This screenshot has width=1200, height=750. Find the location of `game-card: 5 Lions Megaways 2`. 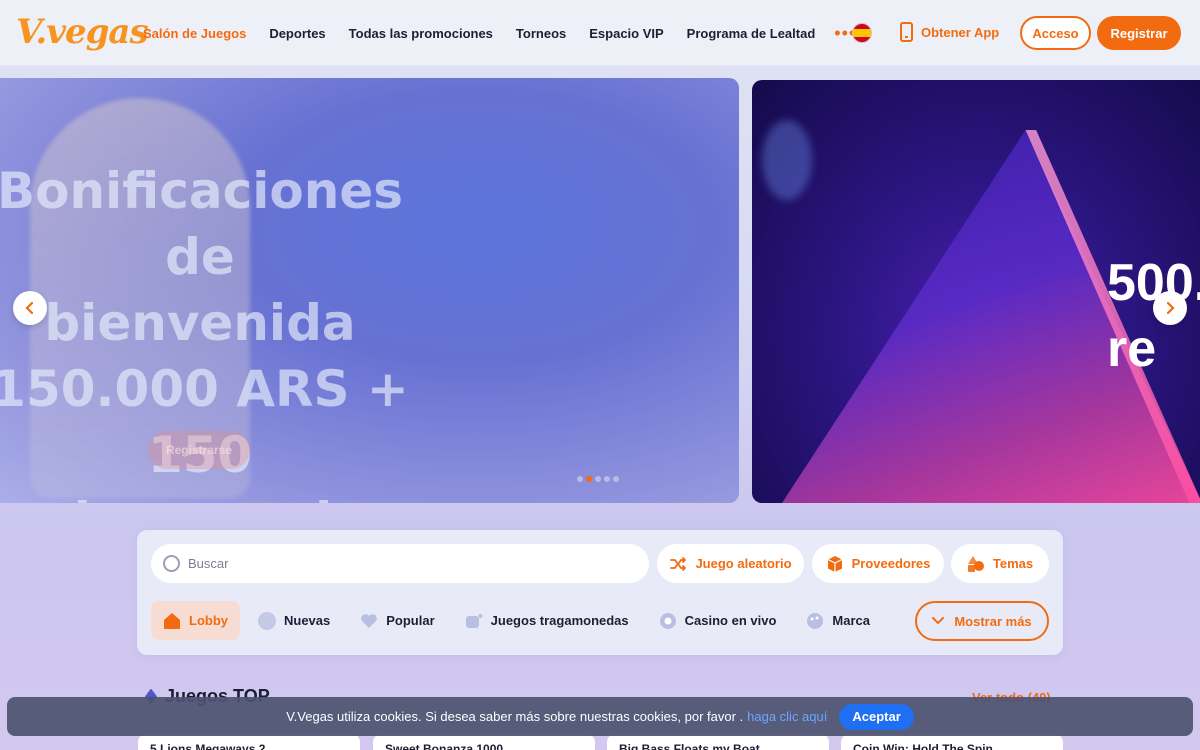

game-card: 5 Lions Megaways 2 is located at coordinates (249, 742).